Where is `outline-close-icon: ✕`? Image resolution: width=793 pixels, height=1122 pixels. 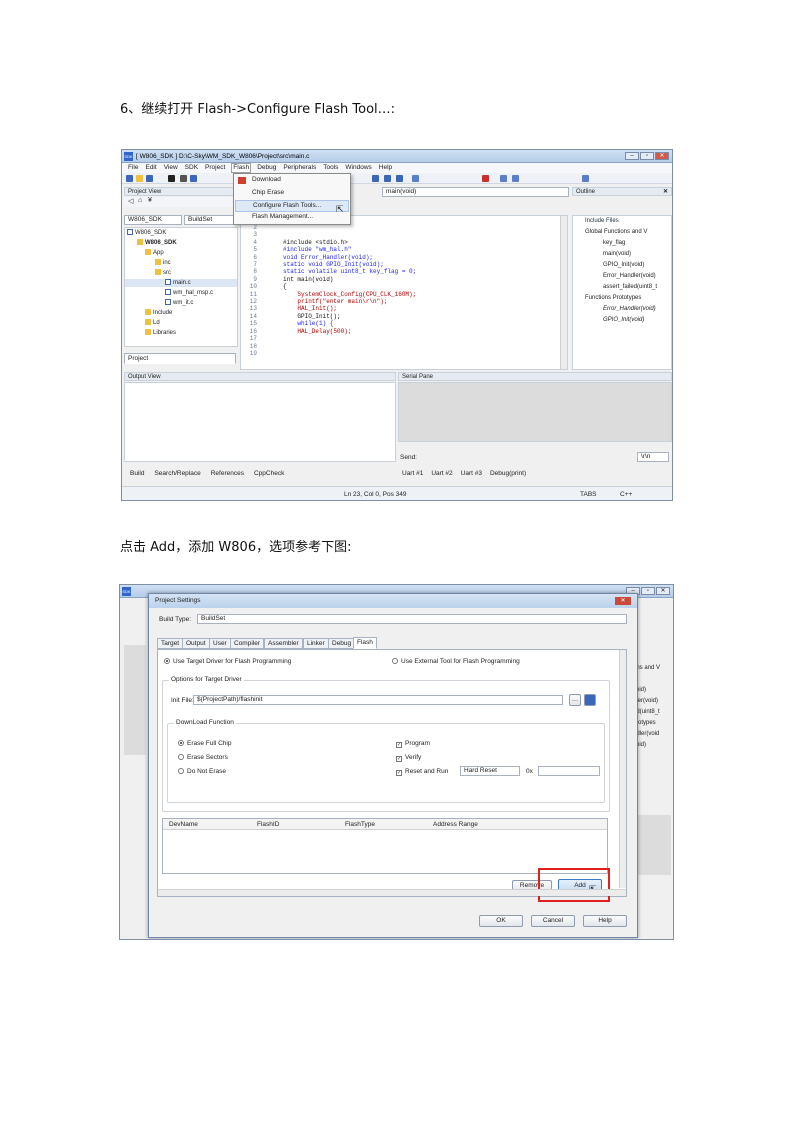
outline-close-icon: ✕ is located at coordinates (665, 192).